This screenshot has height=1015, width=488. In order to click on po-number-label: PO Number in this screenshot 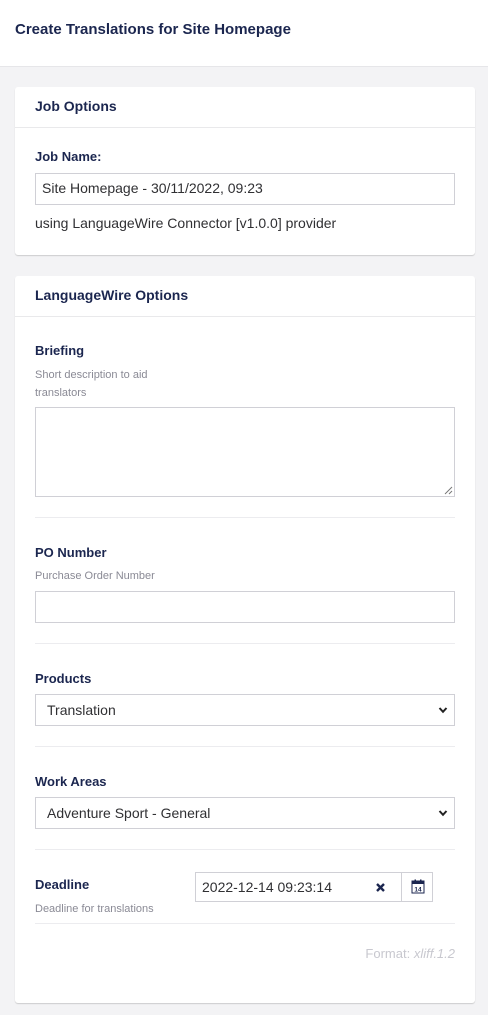, I will do `click(71, 552)`.